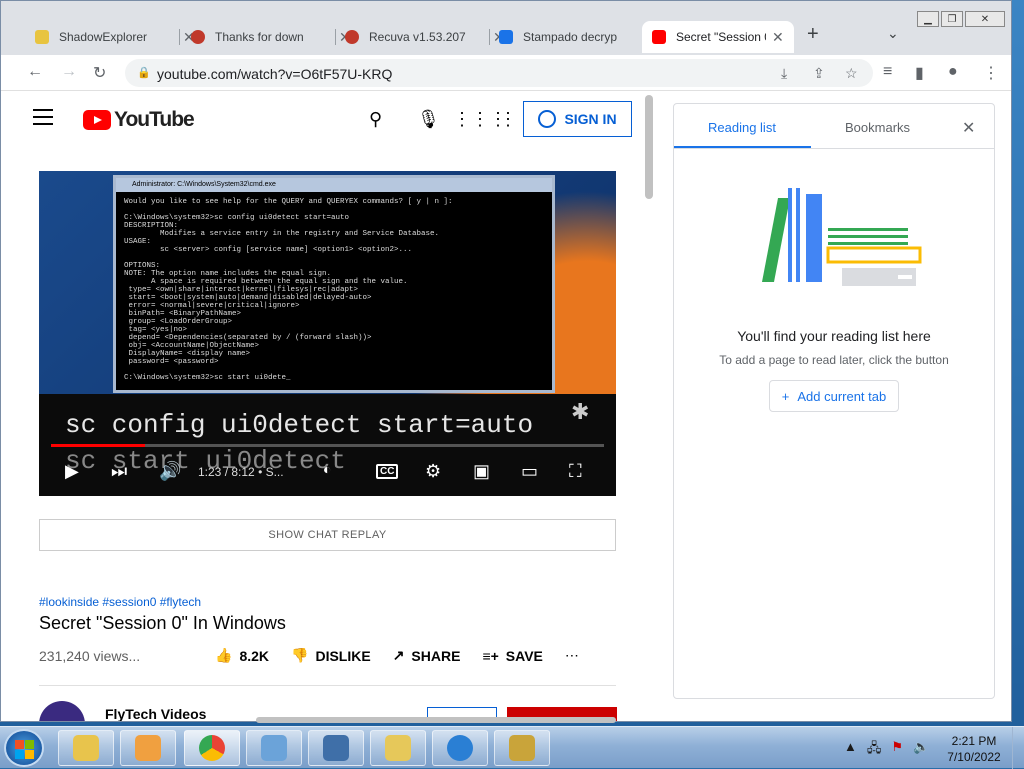 The height and width of the screenshot is (769, 1024). I want to click on taskbar-recuva, so click(522, 748).